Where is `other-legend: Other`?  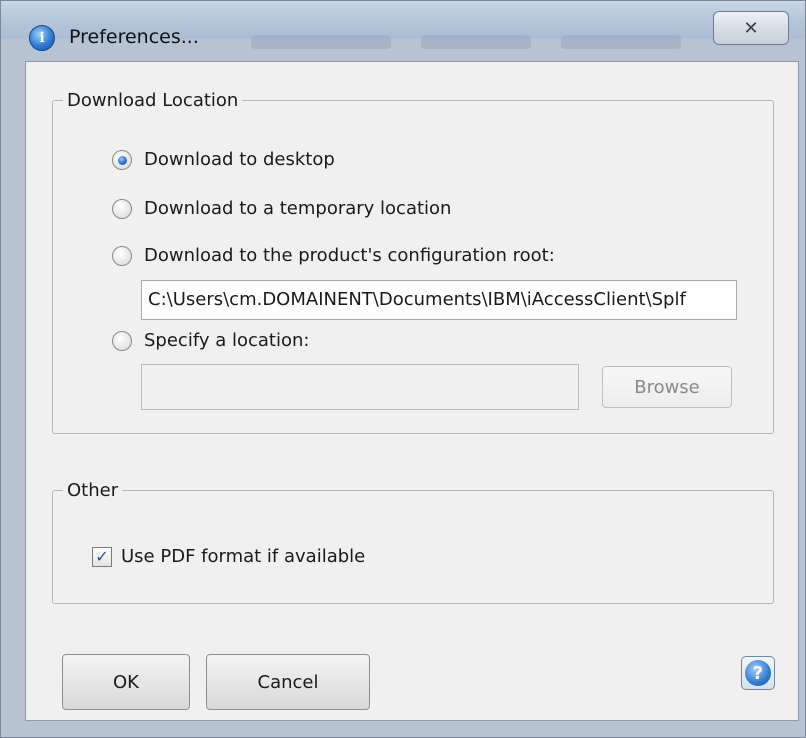
other-legend: Other is located at coordinates (93, 490).